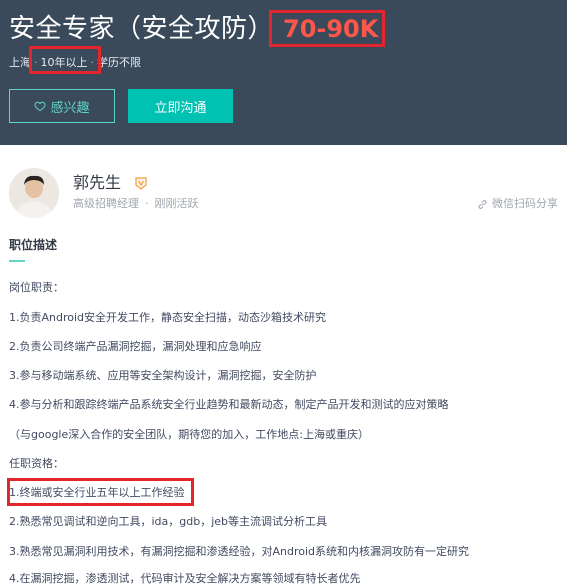 The image size is (567, 587). What do you see at coordinates (65, 60) in the screenshot?
I see `experience-highlight-box` at bounding box center [65, 60].